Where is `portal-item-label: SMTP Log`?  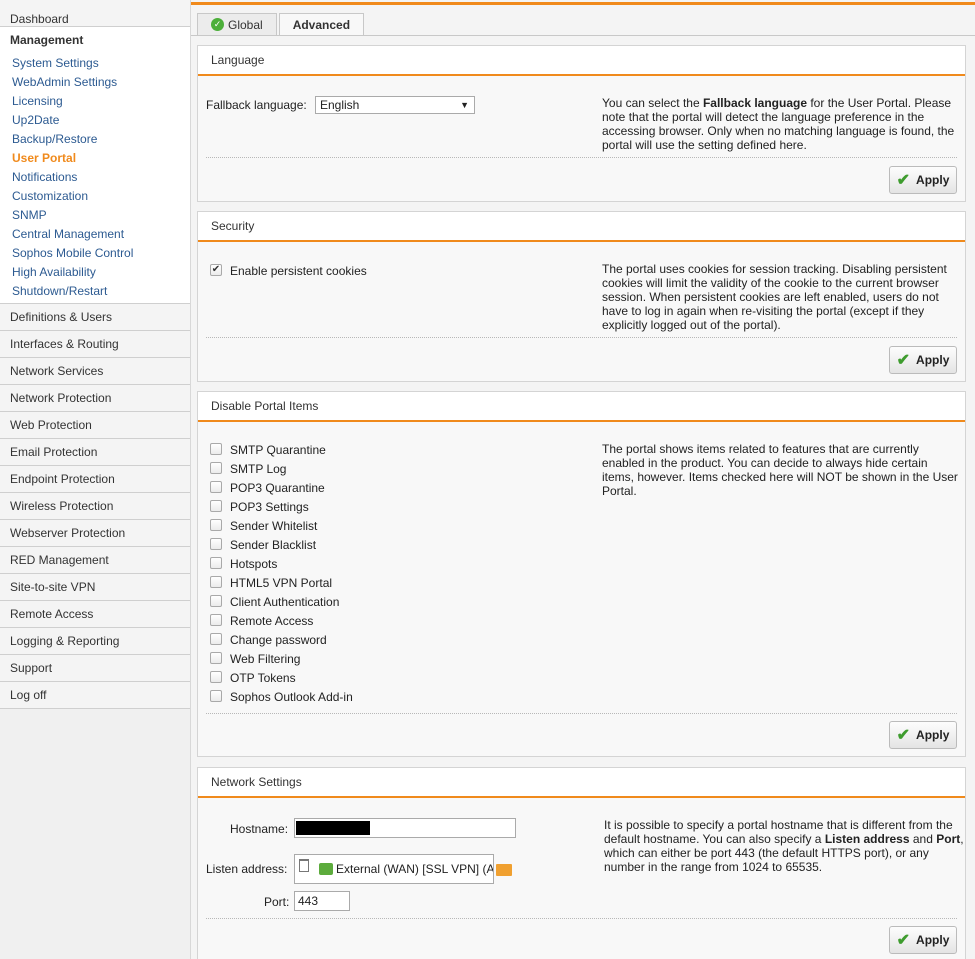
portal-item-label: SMTP Log is located at coordinates (258, 469).